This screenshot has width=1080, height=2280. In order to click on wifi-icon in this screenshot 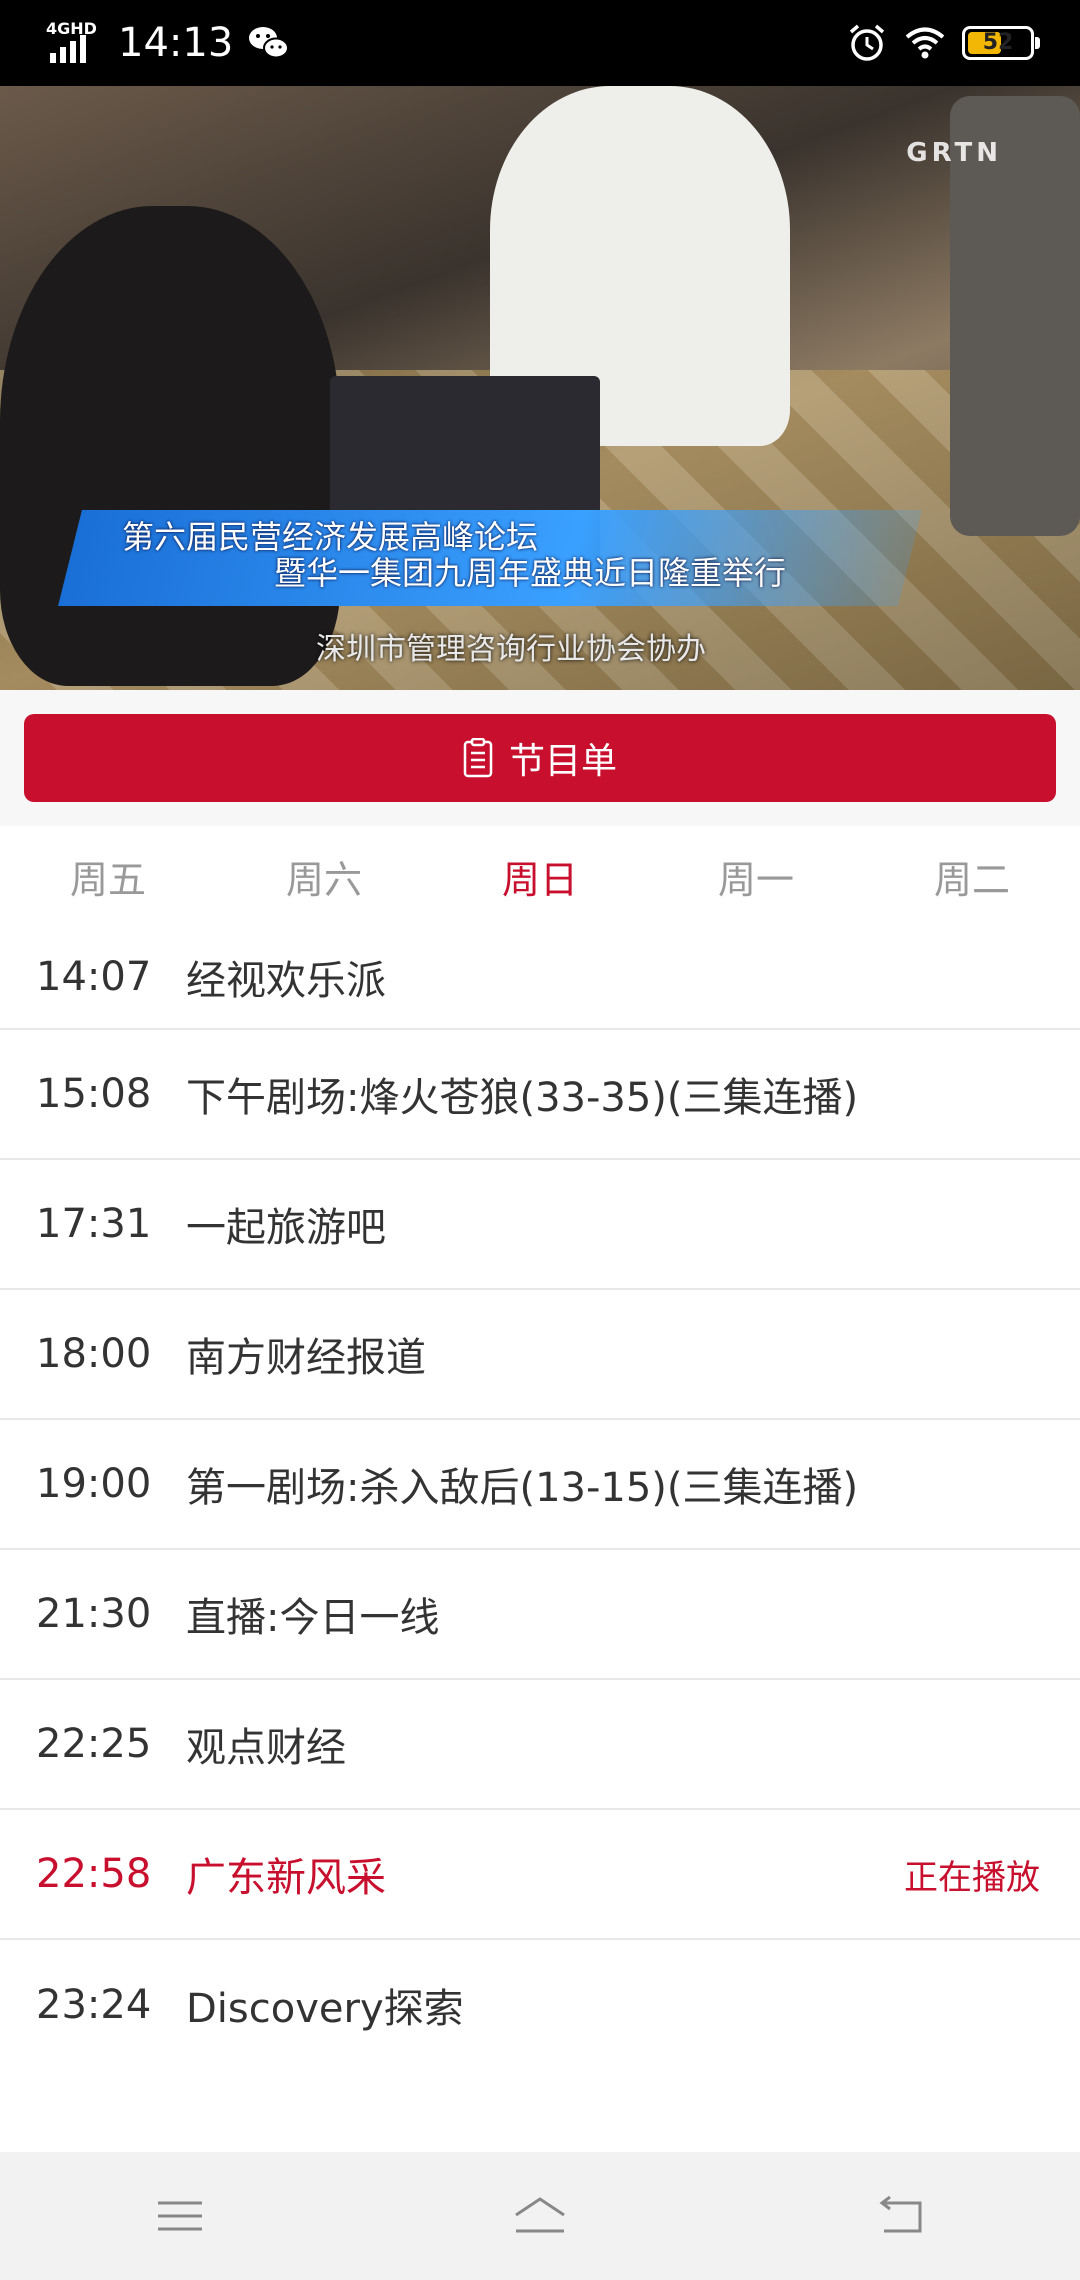, I will do `click(925, 43)`.